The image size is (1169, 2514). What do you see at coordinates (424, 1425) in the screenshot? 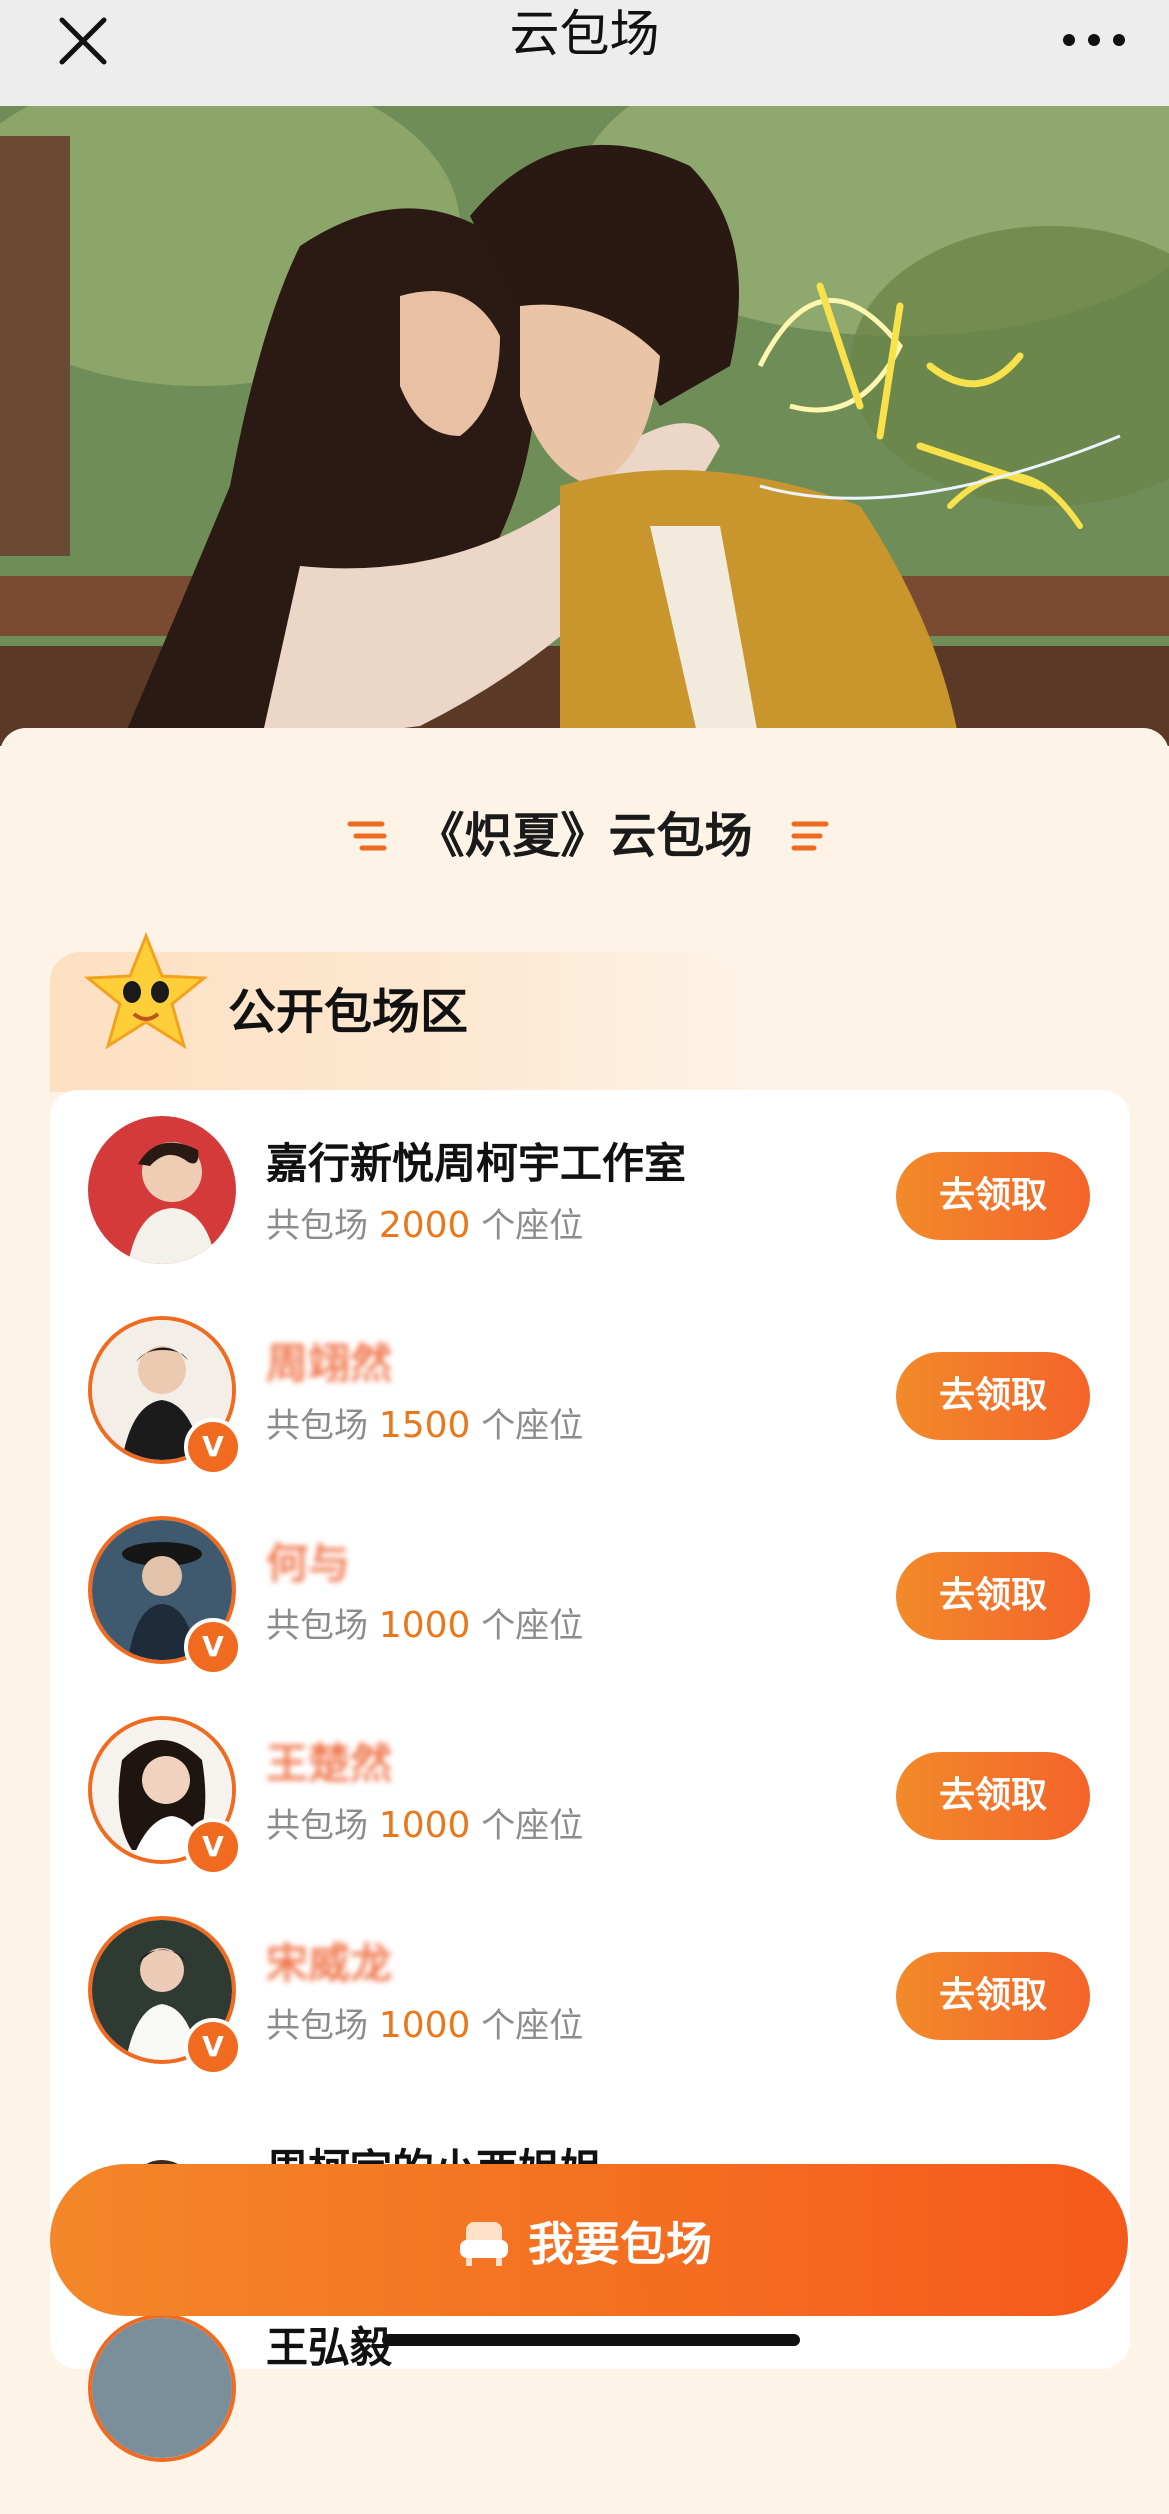
I see `seats-count: 1500` at bounding box center [424, 1425].